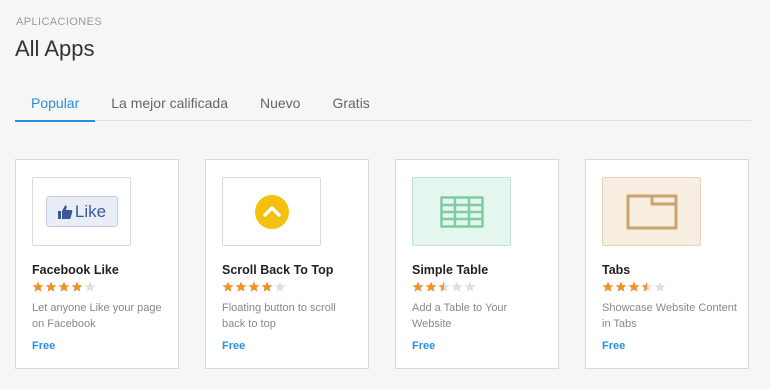  What do you see at coordinates (90, 211) in the screenshot?
I see `like-text: Like` at bounding box center [90, 211].